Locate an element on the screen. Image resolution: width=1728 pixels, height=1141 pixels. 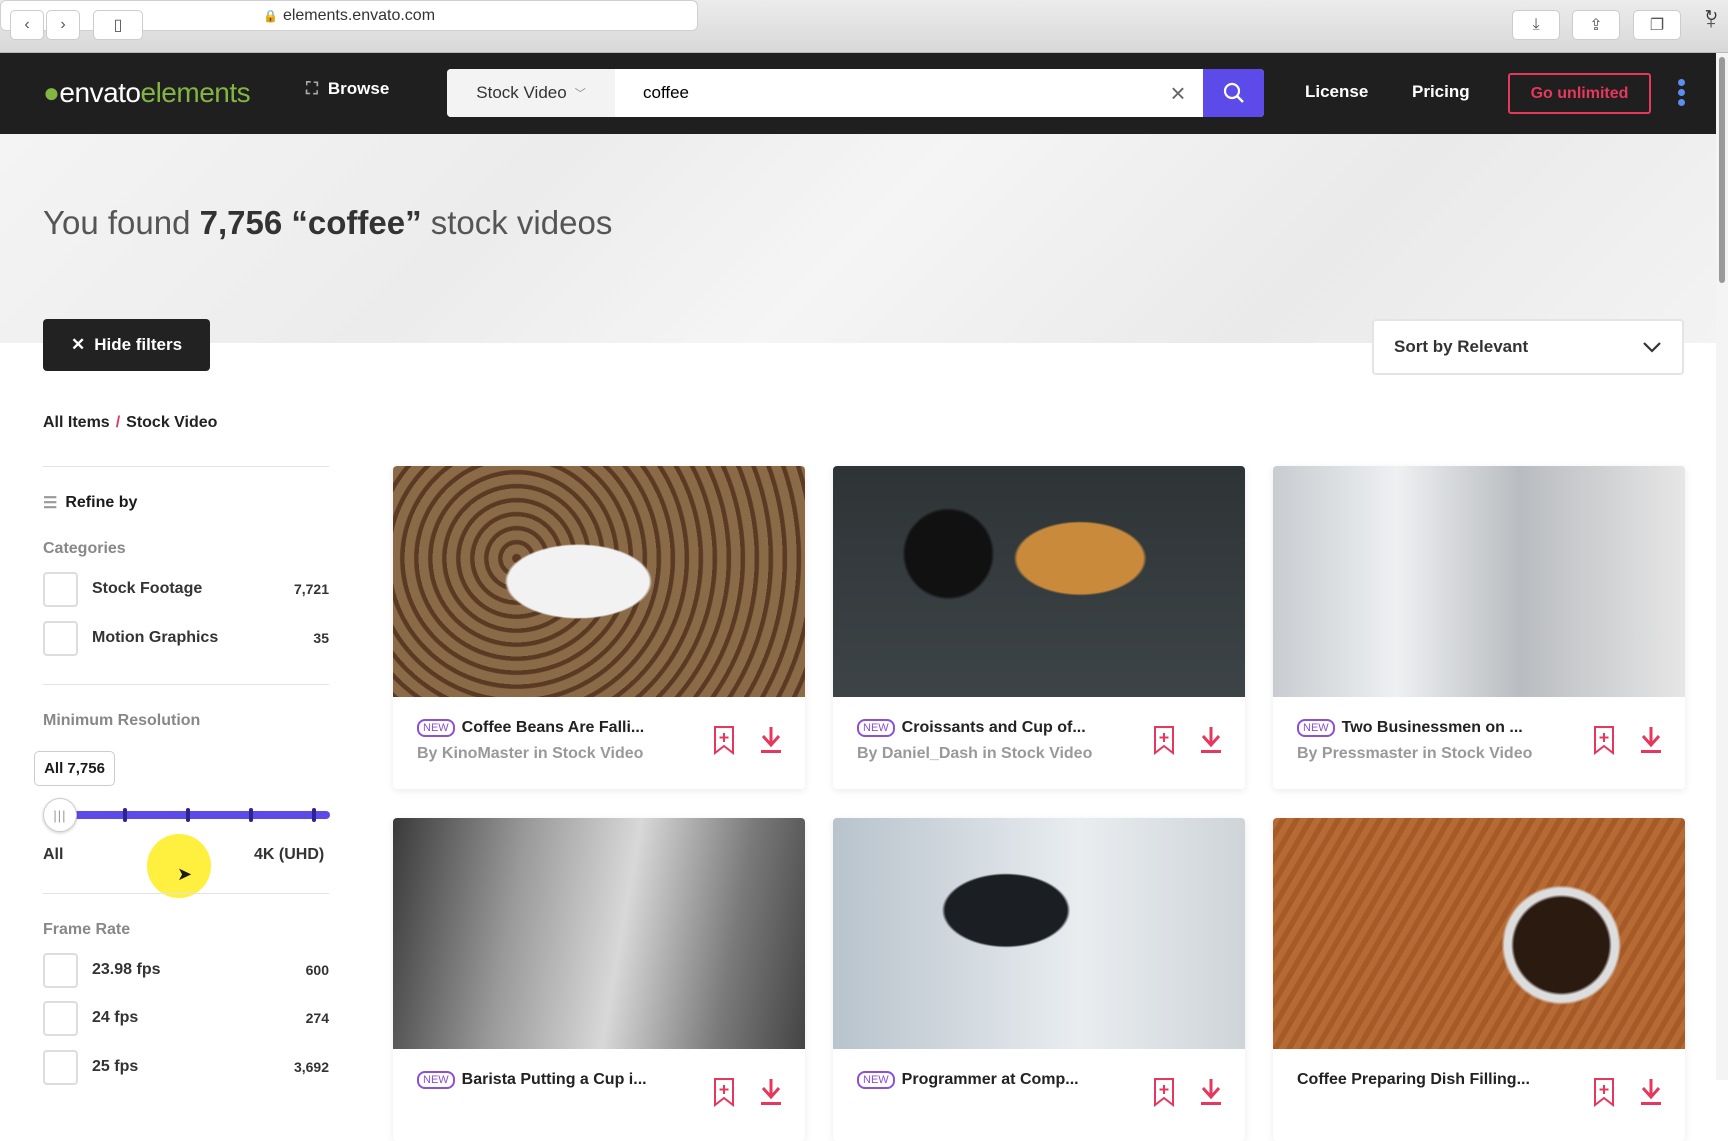
scrollbar is located at coordinates (1722, 566).